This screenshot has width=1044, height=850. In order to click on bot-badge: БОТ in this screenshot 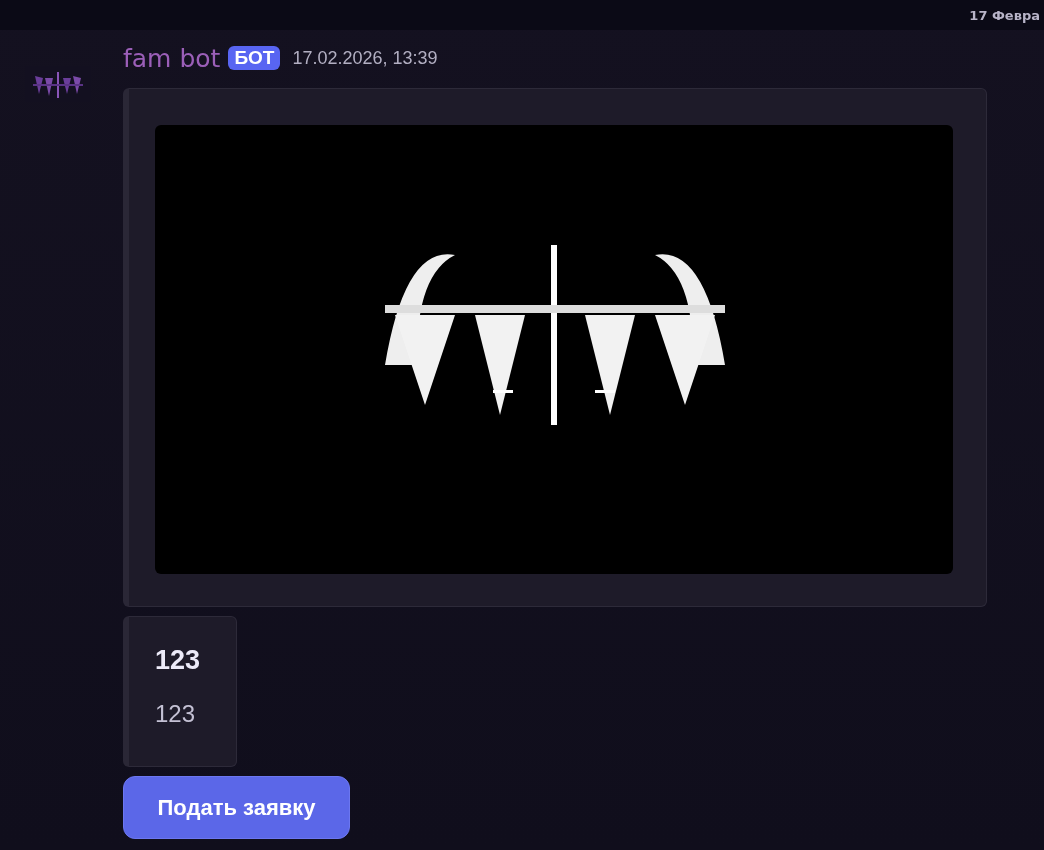, I will do `click(254, 58)`.